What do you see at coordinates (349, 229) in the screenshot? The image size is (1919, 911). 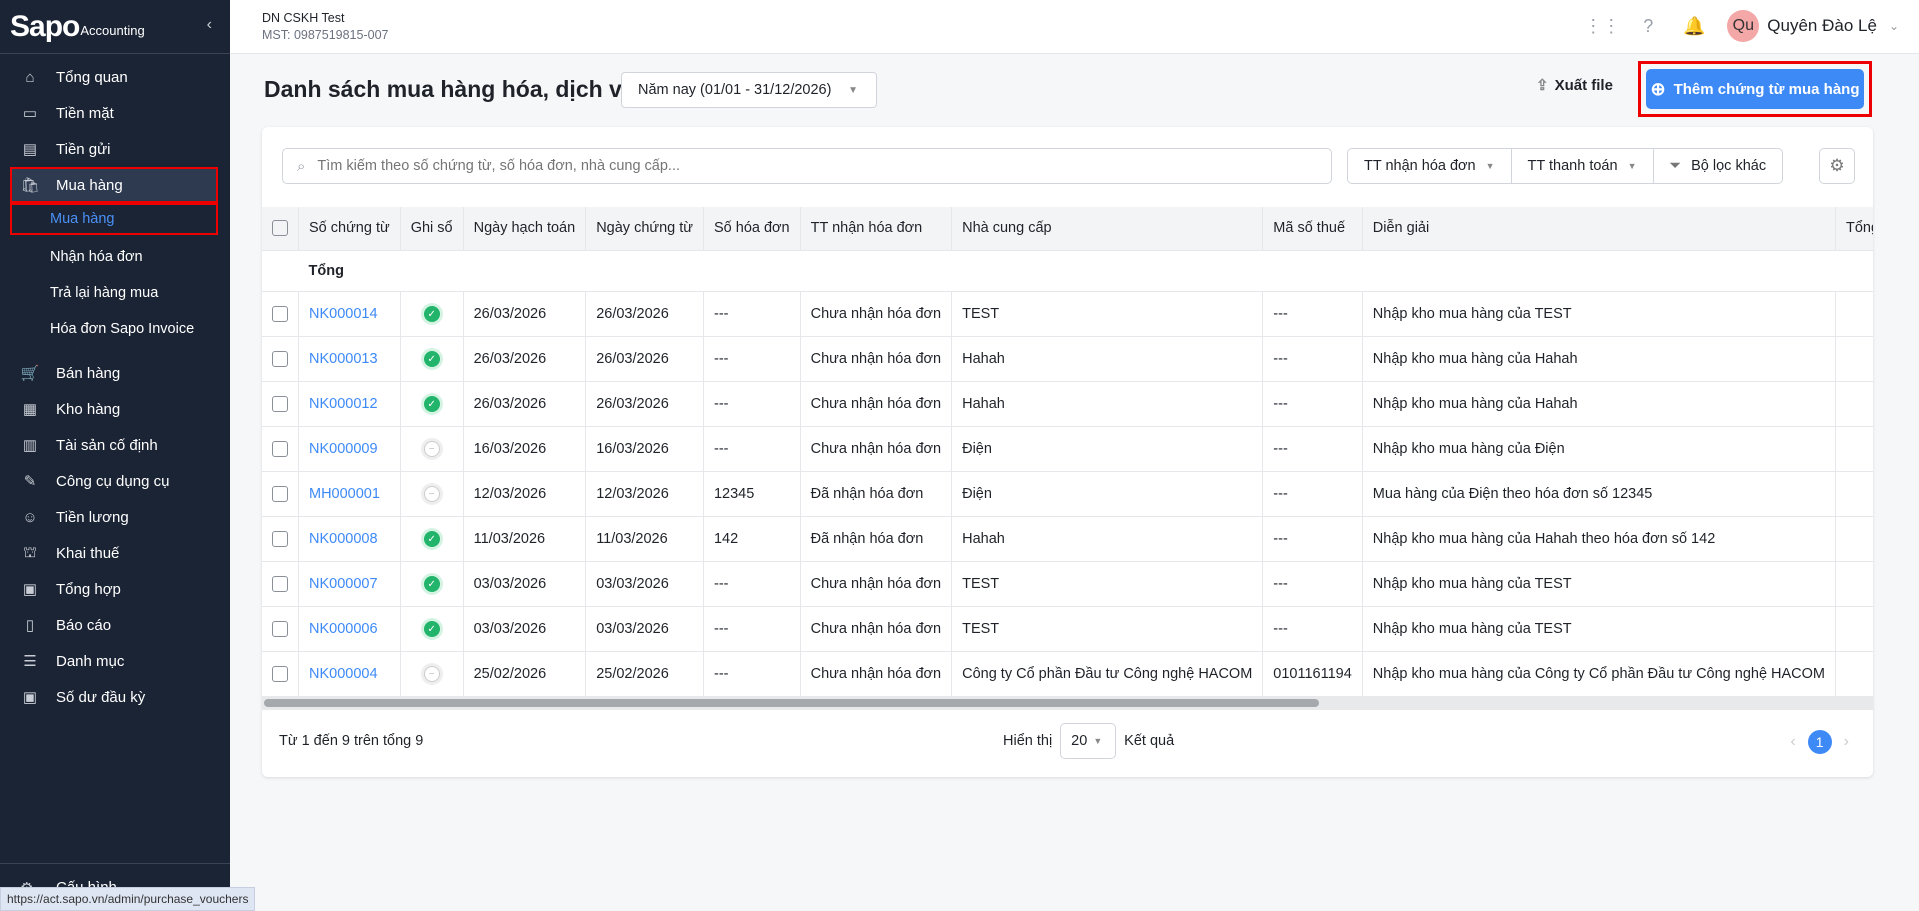 I see `column-header: Số chứng từ` at bounding box center [349, 229].